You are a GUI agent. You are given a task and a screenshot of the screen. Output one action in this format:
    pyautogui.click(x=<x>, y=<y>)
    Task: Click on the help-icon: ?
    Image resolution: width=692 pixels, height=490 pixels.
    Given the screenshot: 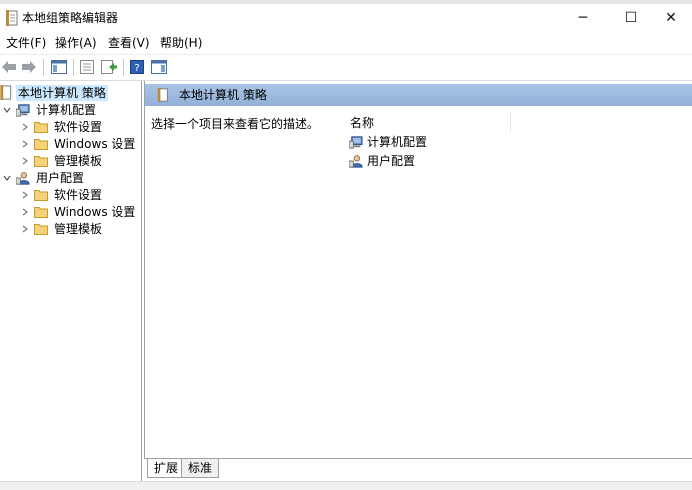 What is the action you would take?
    pyautogui.click(x=137, y=67)
    